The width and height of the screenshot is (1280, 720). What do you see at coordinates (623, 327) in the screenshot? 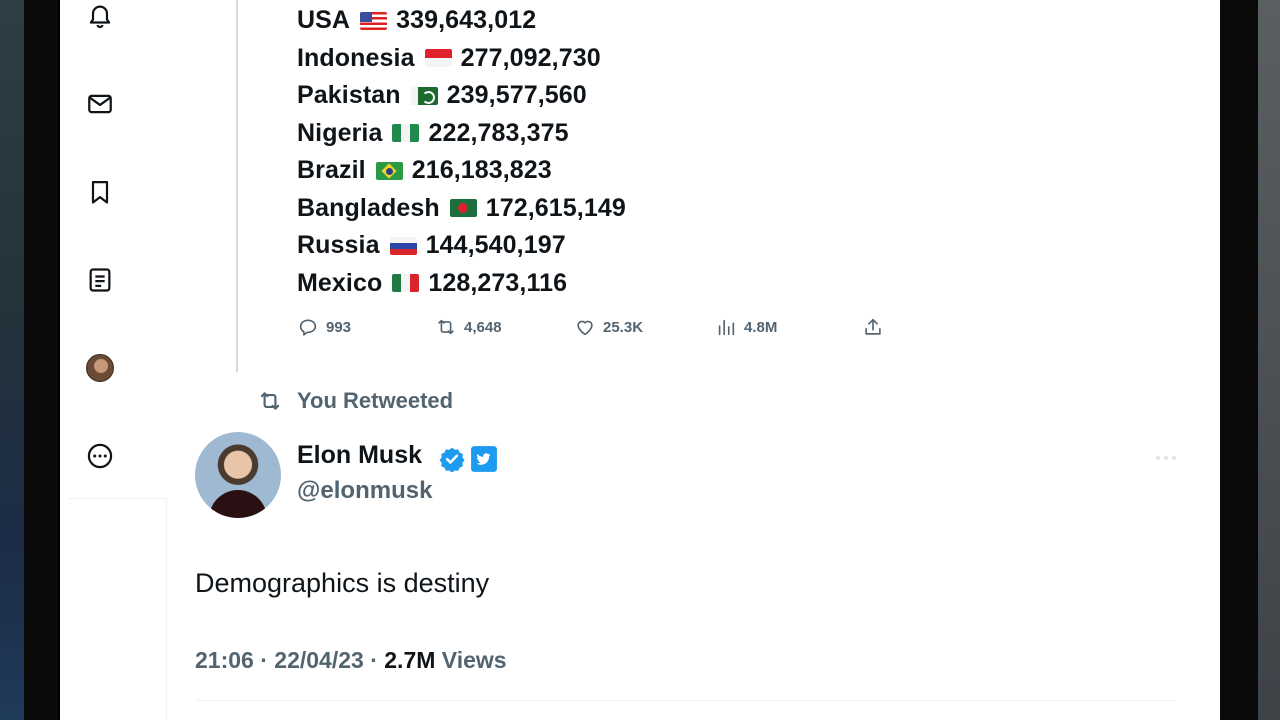
I see `like-count: 25.3K` at bounding box center [623, 327].